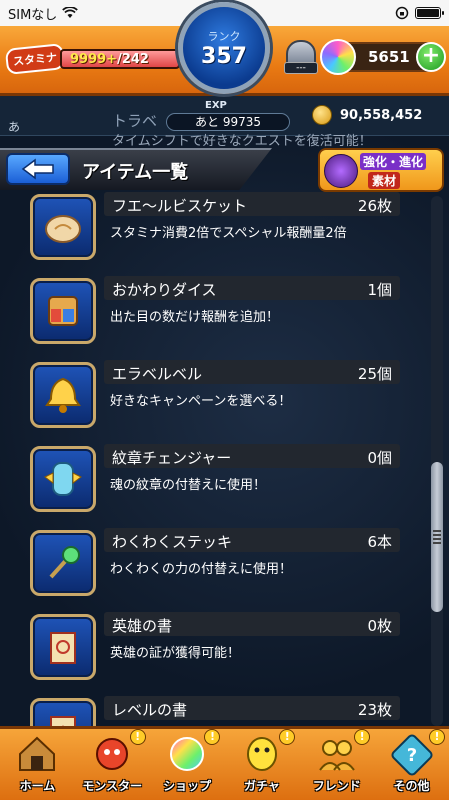  Describe the element at coordinates (336, 786) in the screenshot. I see `nav-label: フレンド` at that location.